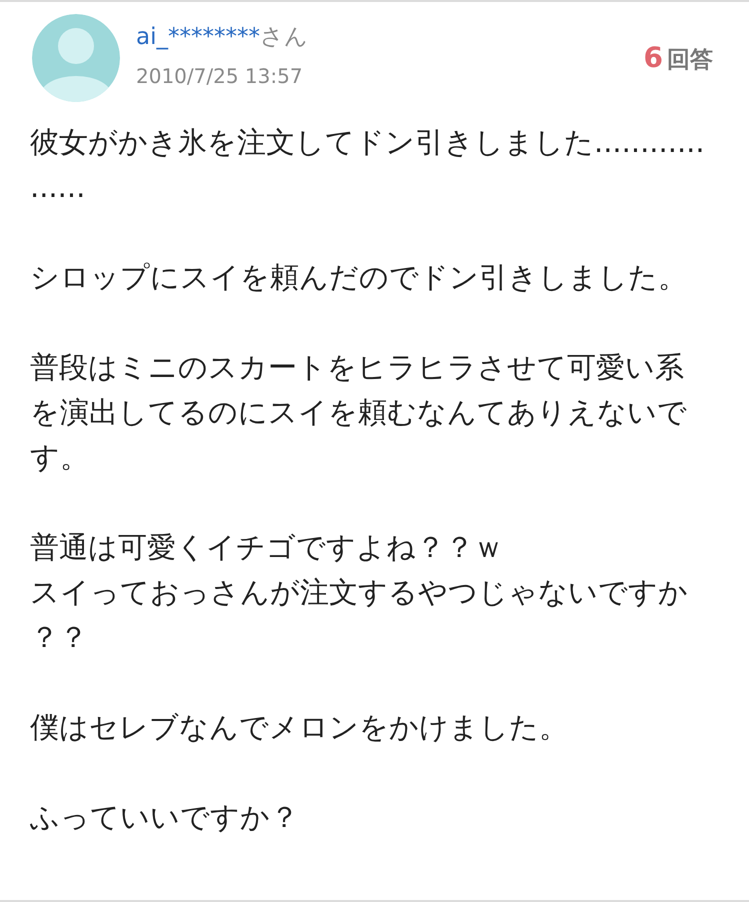 The width and height of the screenshot is (749, 902). I want to click on question-line: スイっておっさんが注文するやつじゃないですか？？, so click(359, 615).